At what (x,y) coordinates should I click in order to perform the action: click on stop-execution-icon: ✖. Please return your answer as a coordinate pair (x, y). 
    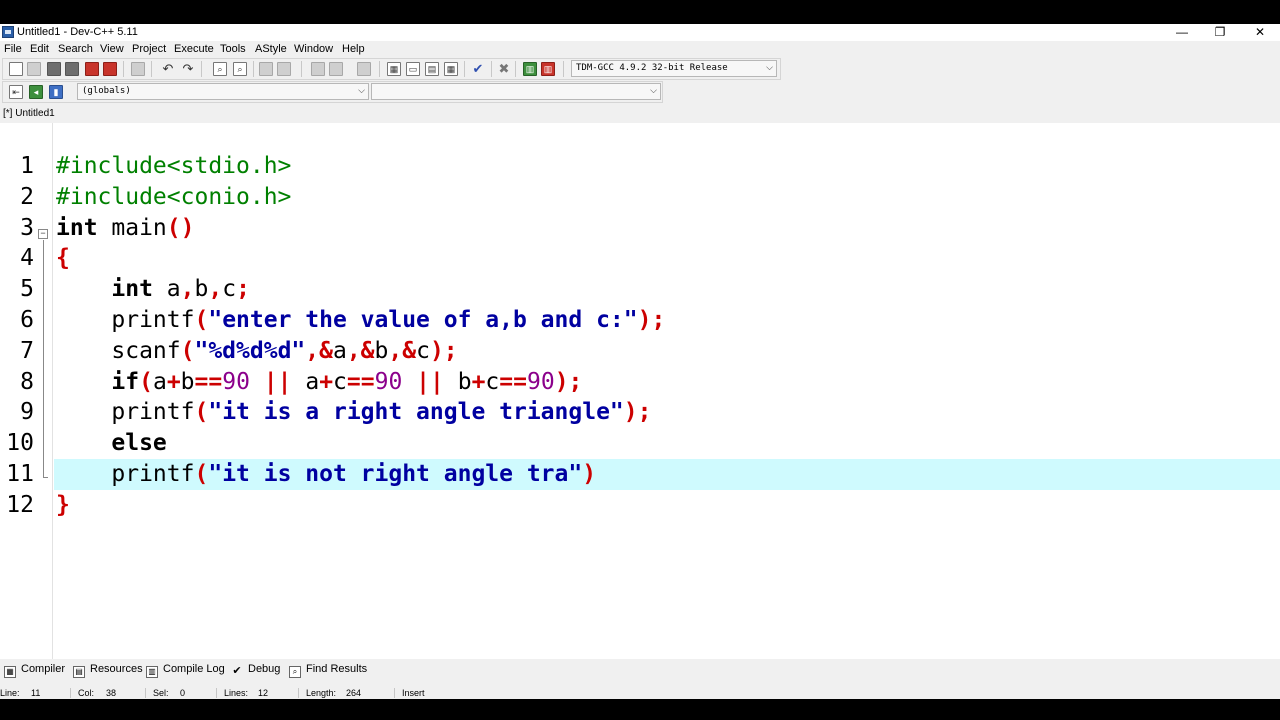
    Looking at the image, I should click on (504, 69).